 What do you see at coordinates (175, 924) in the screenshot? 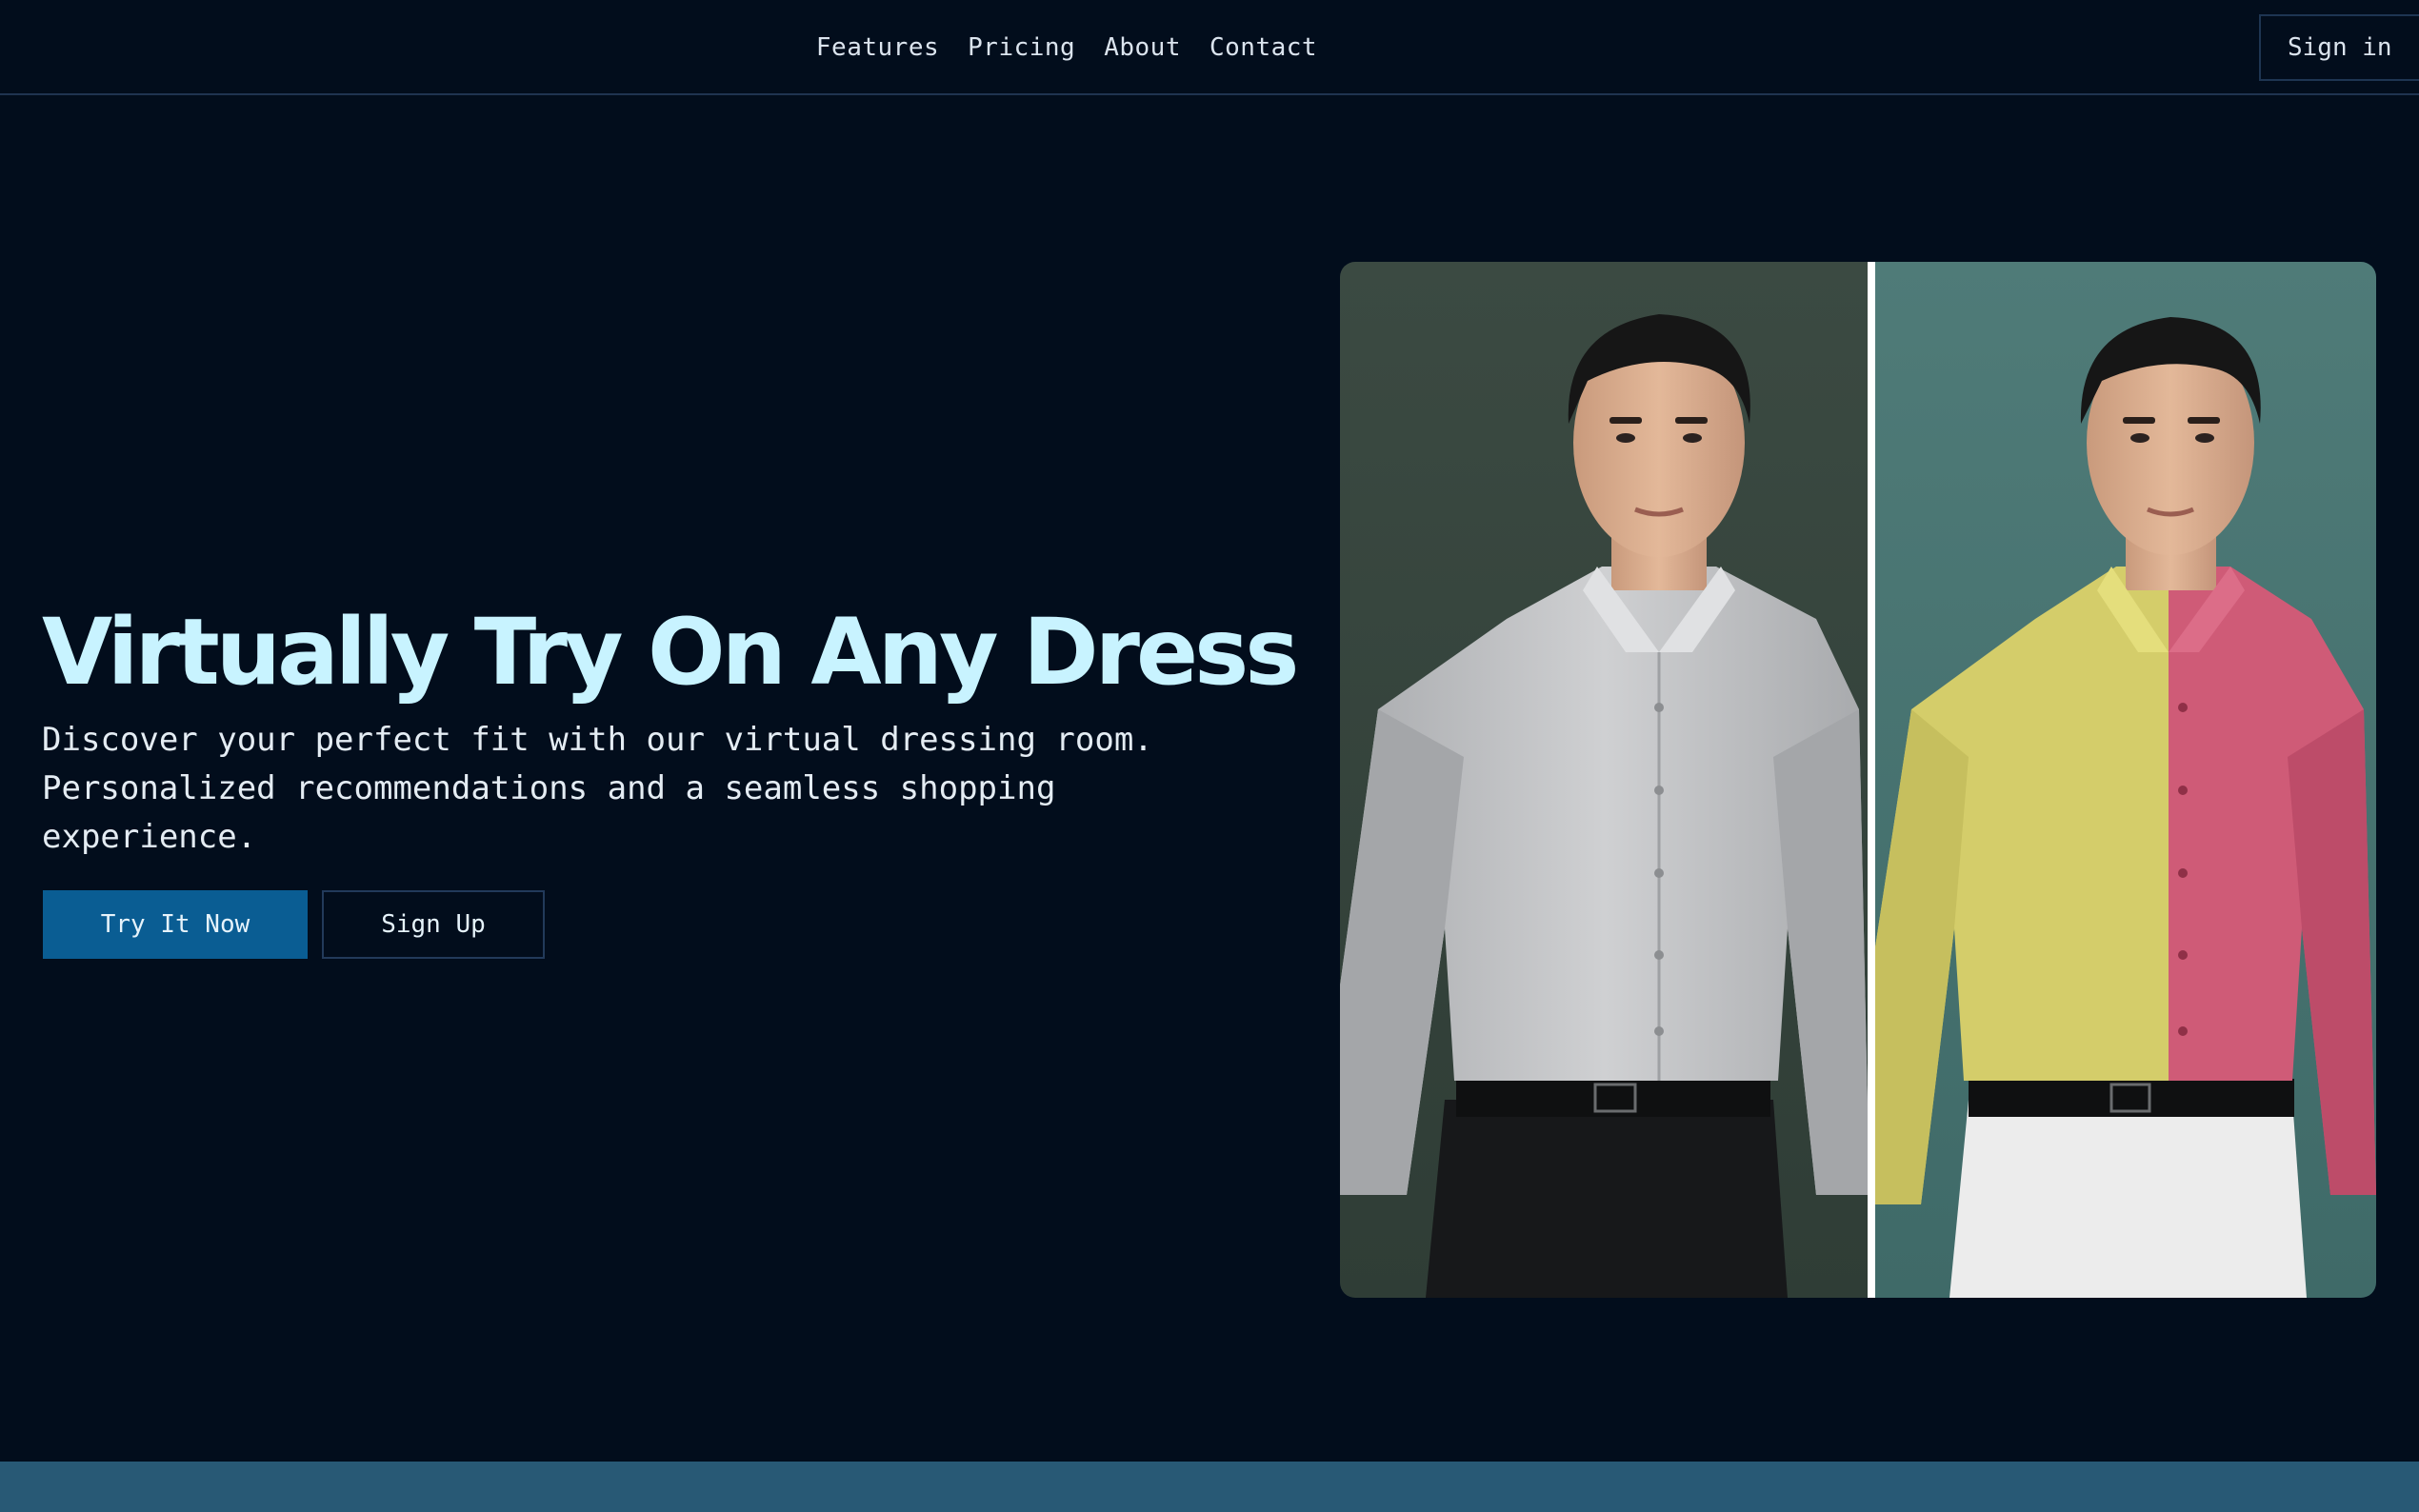
I see `try-it-now-button: Try It Now` at bounding box center [175, 924].